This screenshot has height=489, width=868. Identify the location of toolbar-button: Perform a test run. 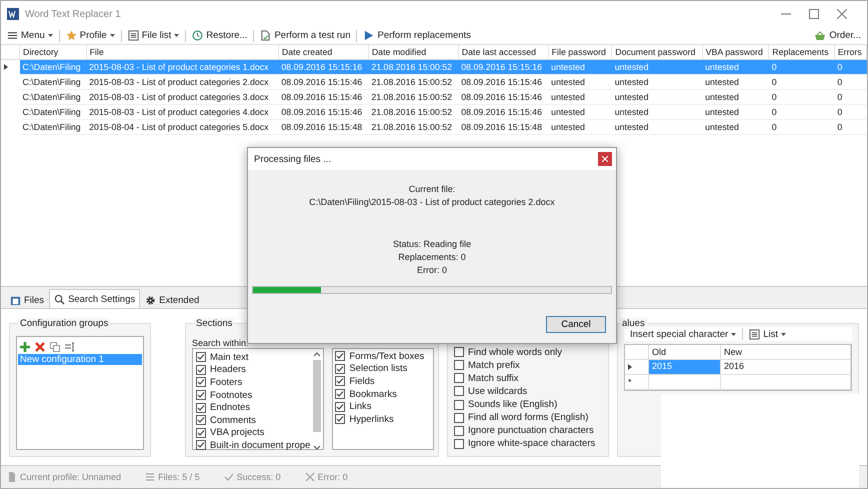
(305, 35).